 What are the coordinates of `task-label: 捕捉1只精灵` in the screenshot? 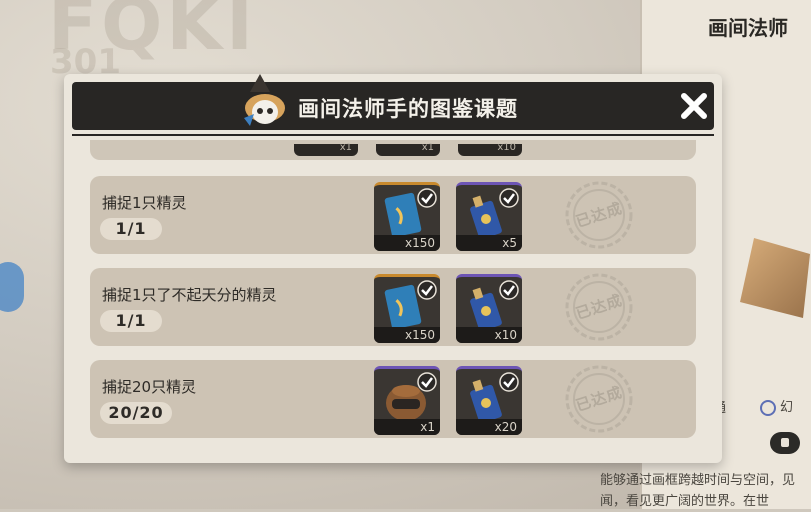 It's located at (144, 203).